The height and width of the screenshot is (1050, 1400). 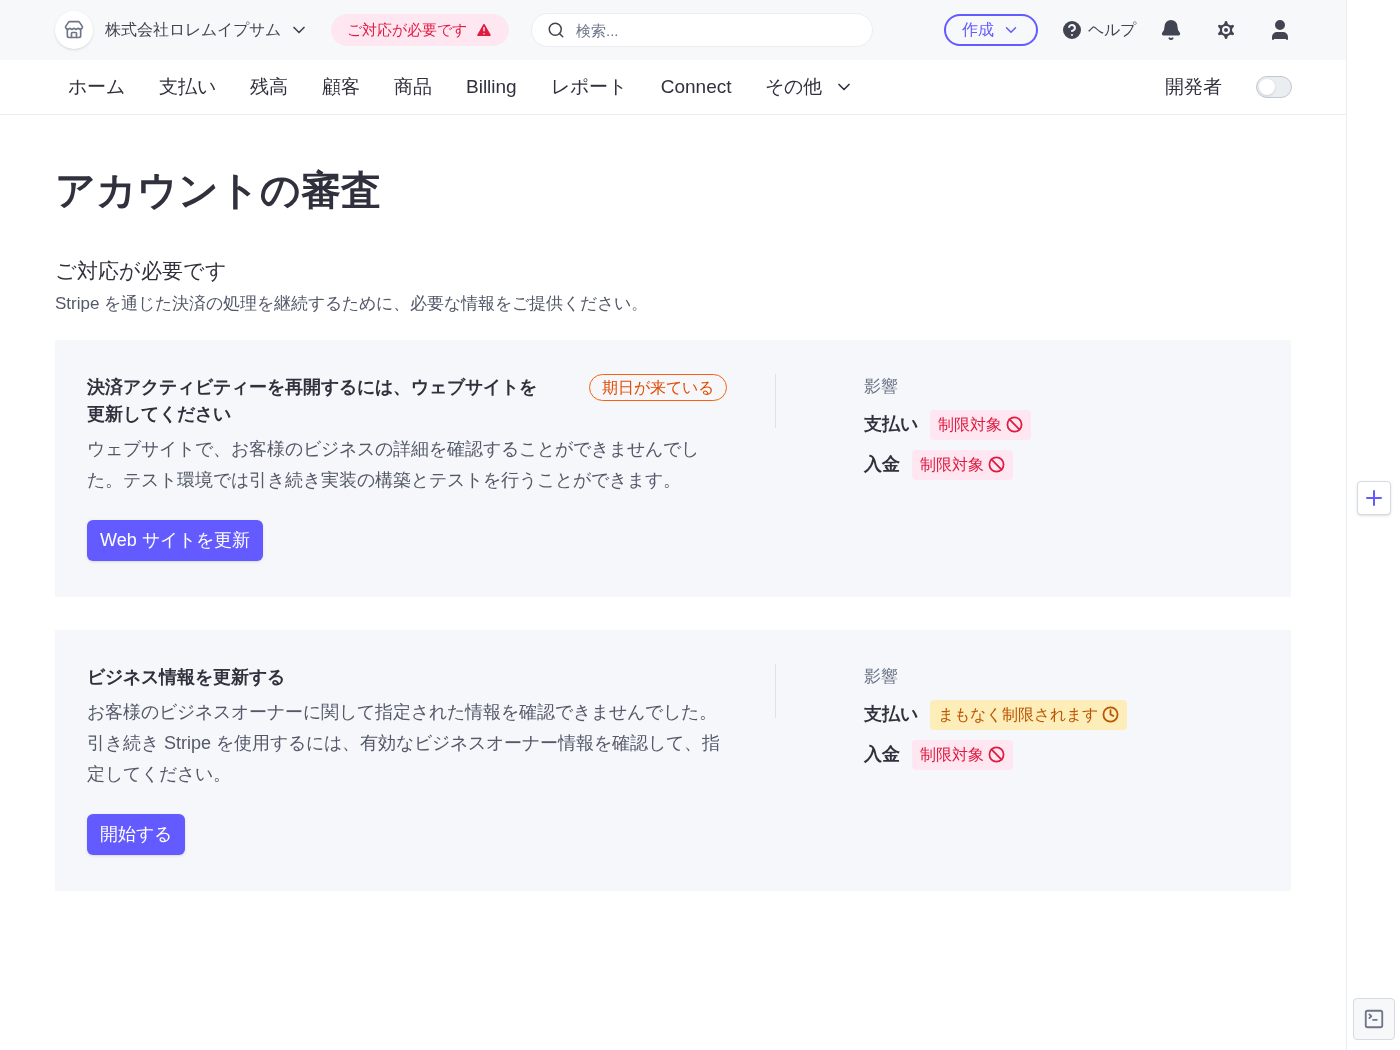 What do you see at coordinates (1274, 87) in the screenshot?
I see `developer-toggle` at bounding box center [1274, 87].